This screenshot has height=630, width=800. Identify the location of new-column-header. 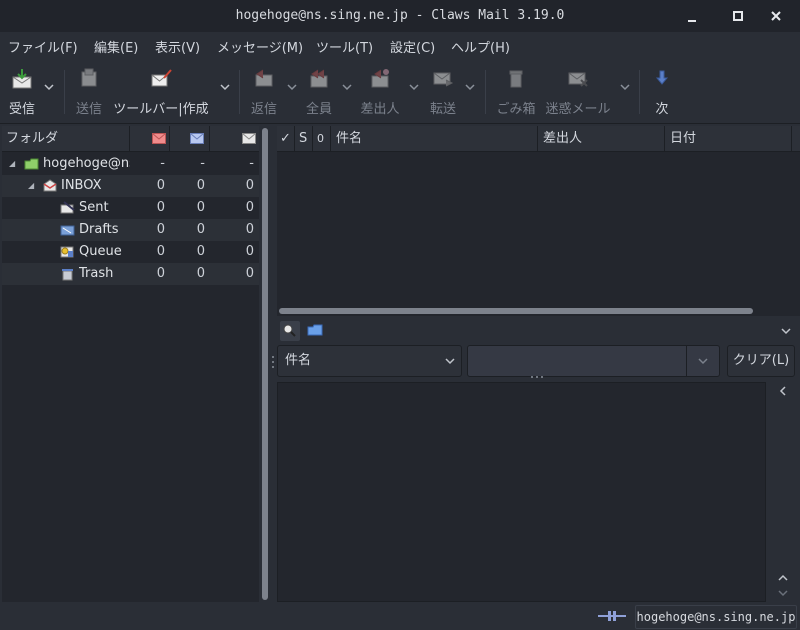
(150, 139).